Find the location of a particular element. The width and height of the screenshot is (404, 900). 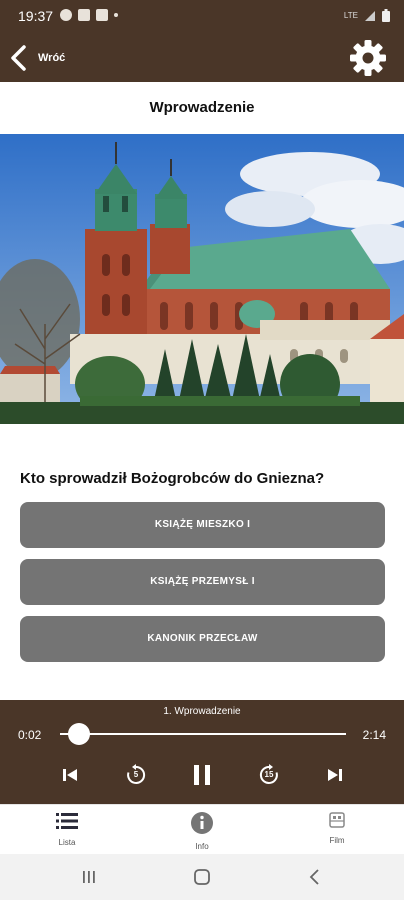

pause-icon is located at coordinates (202, 775).